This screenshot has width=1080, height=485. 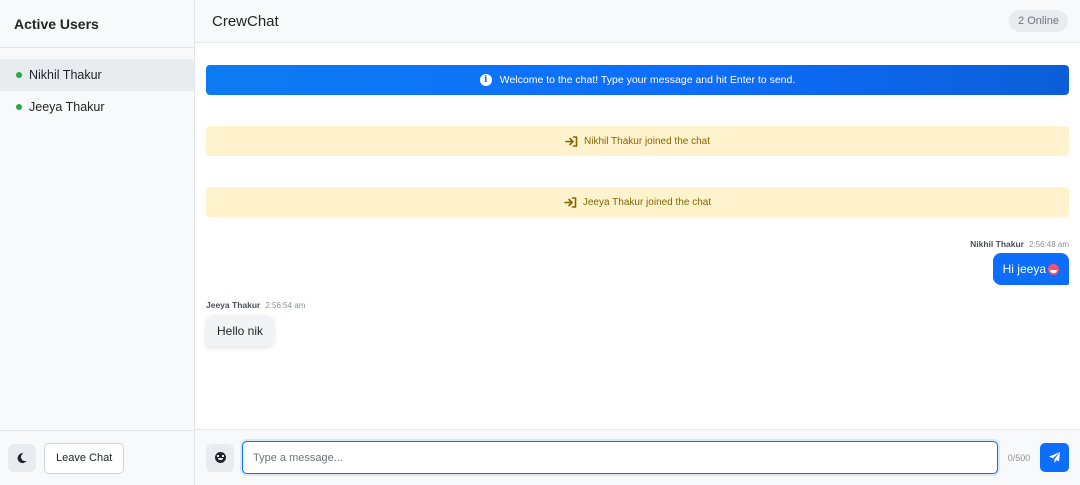 I want to click on chat-header: CrewChat 2 Online, so click(x=637, y=21).